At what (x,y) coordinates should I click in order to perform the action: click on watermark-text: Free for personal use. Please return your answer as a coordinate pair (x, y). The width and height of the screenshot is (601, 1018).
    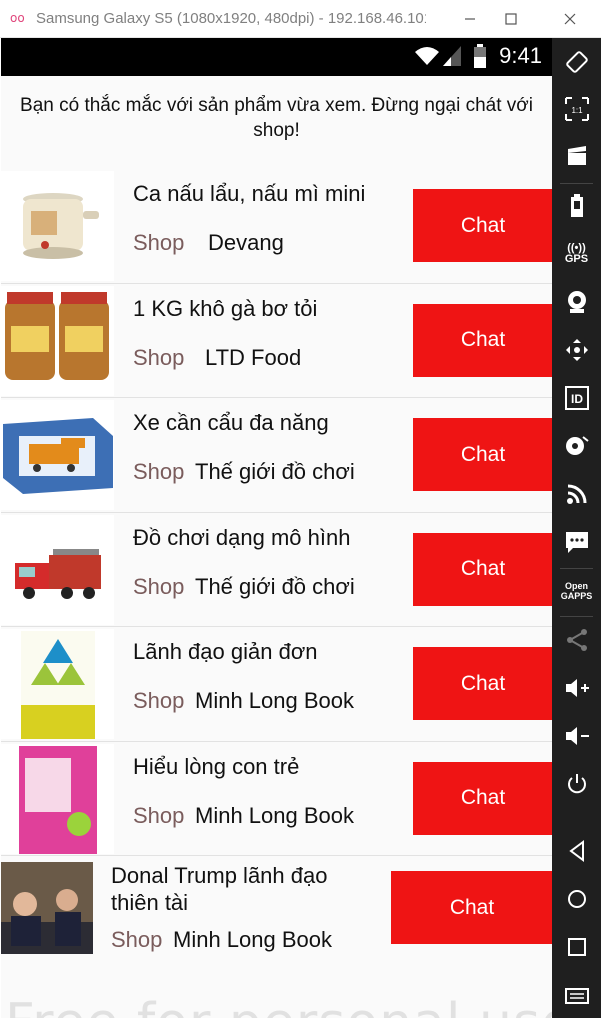
    Looking at the image, I should click on (278, 1005).